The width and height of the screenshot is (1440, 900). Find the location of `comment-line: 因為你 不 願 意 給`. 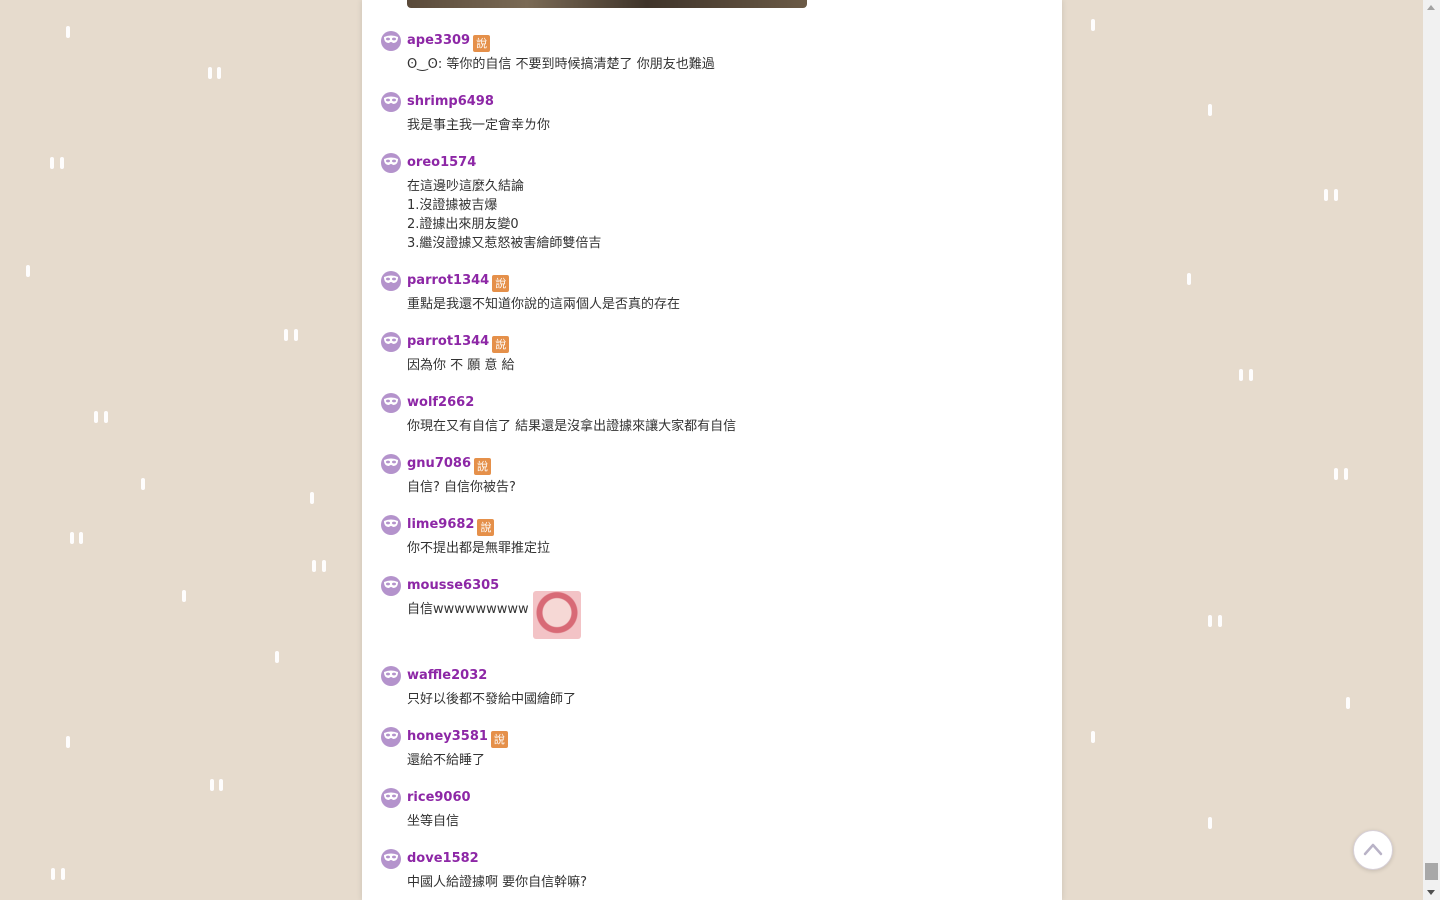

comment-line: 因為你 不 願 意 給 is located at coordinates (461, 365).